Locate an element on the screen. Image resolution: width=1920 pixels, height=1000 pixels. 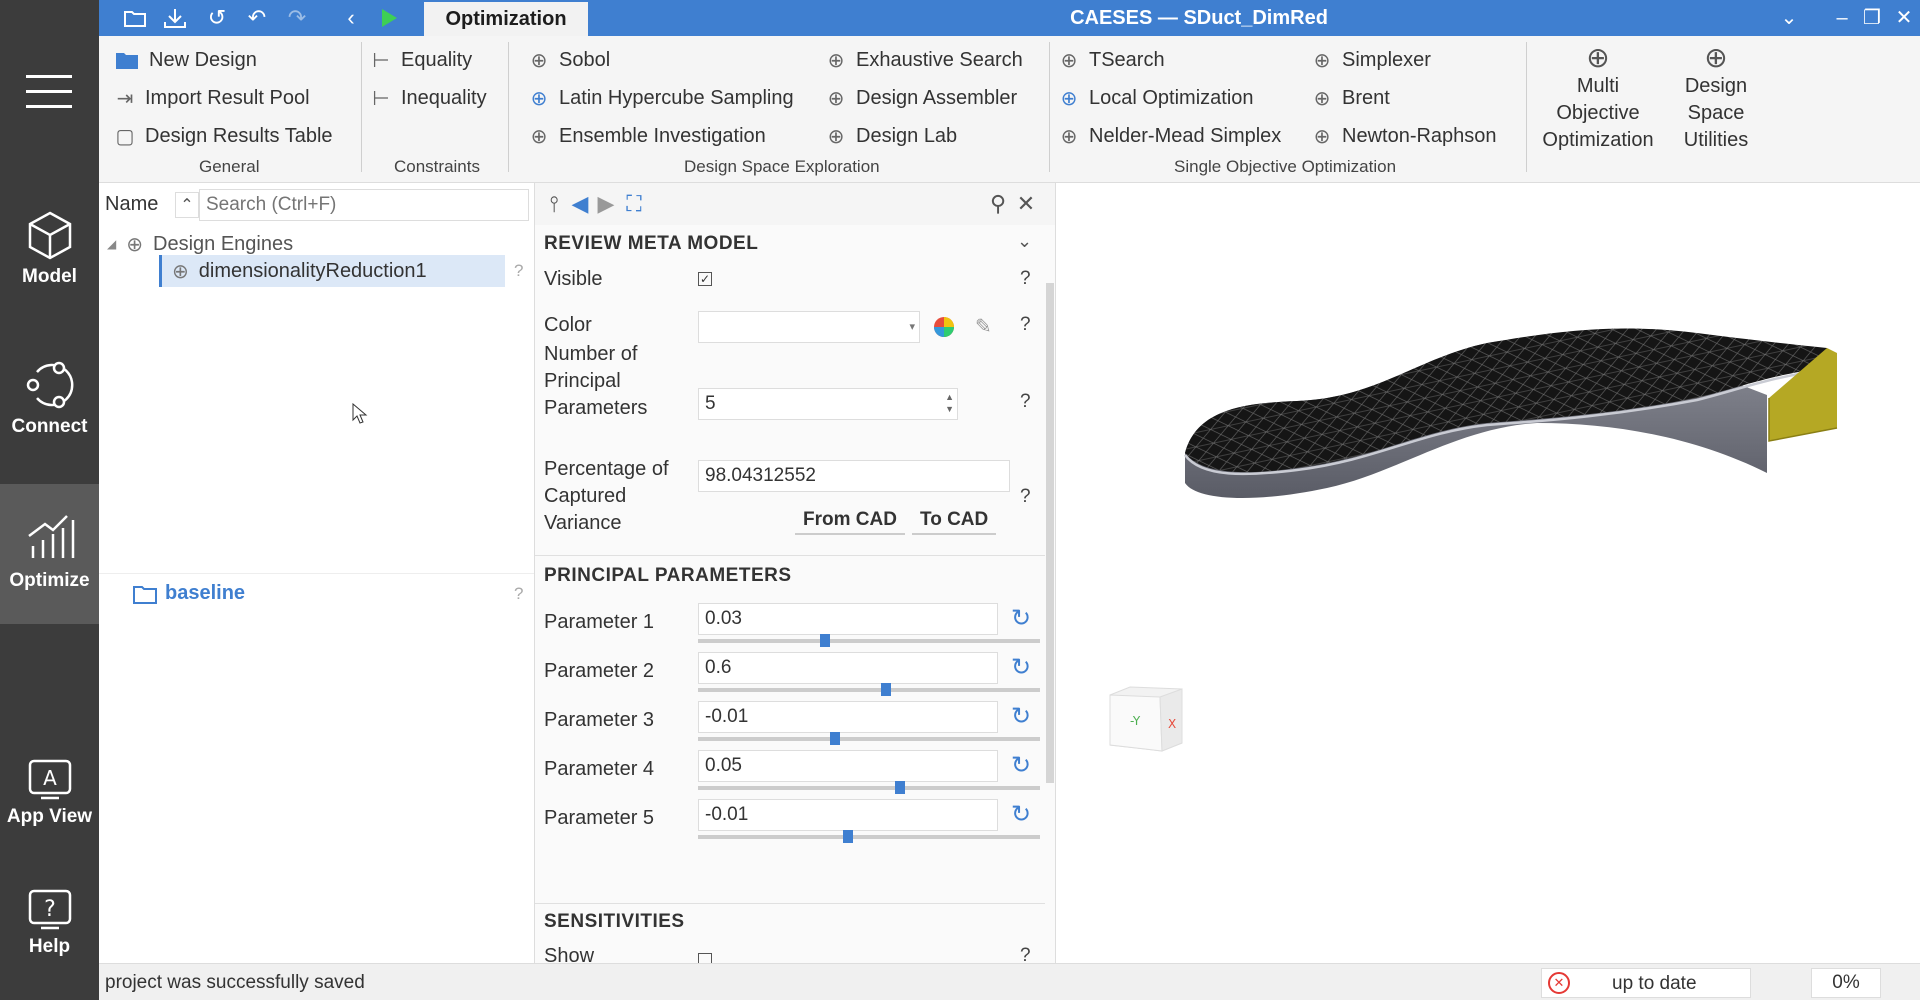
tab-optimization: Optimization is located at coordinates (506, 19).